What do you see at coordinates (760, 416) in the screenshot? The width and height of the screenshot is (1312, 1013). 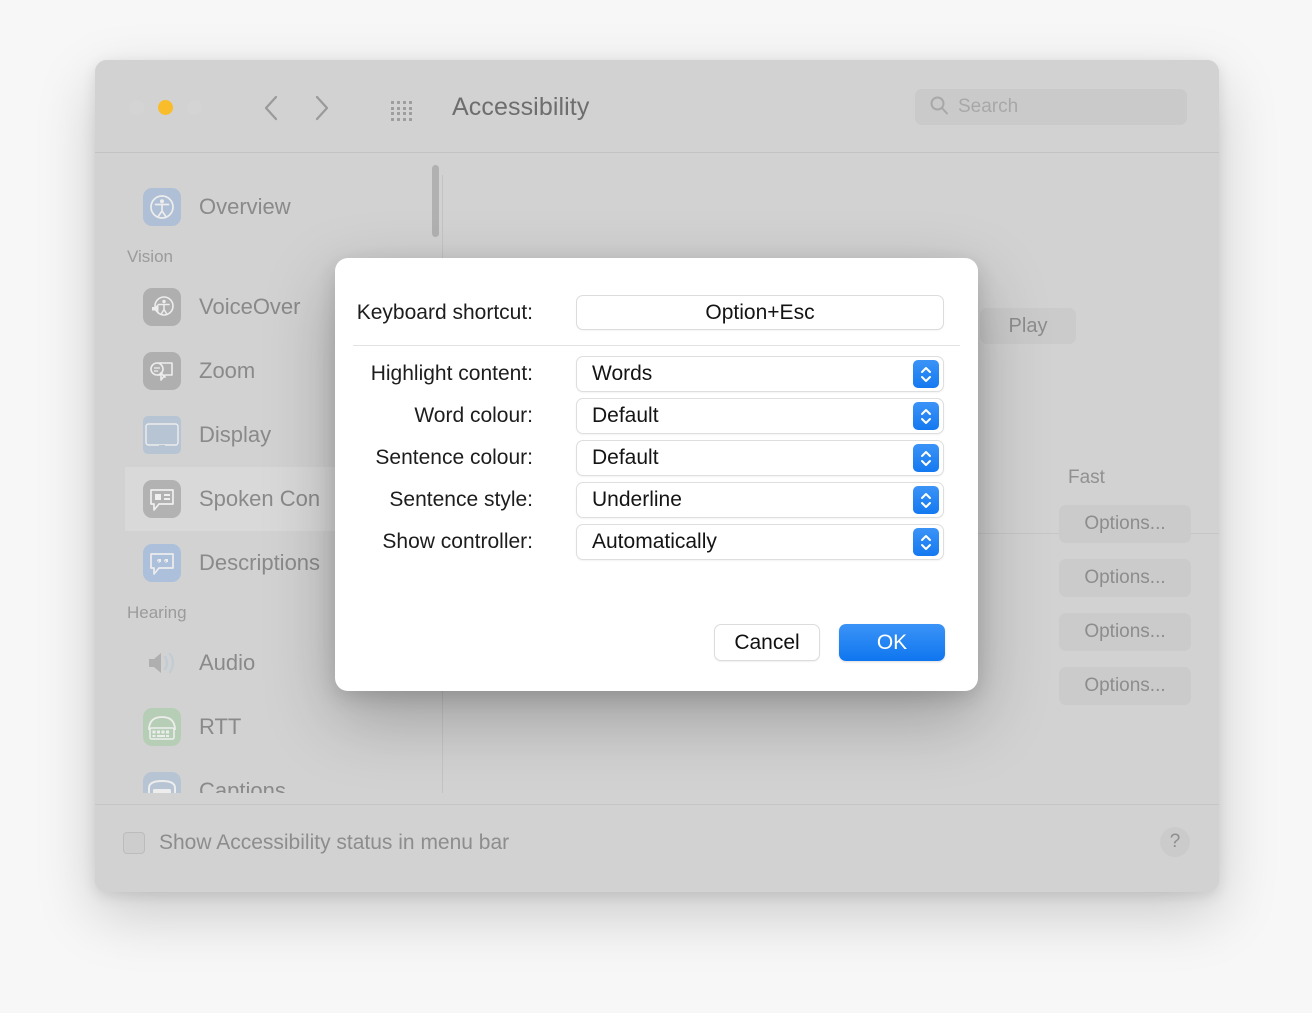 I see `word-colour-popup: Default` at bounding box center [760, 416].